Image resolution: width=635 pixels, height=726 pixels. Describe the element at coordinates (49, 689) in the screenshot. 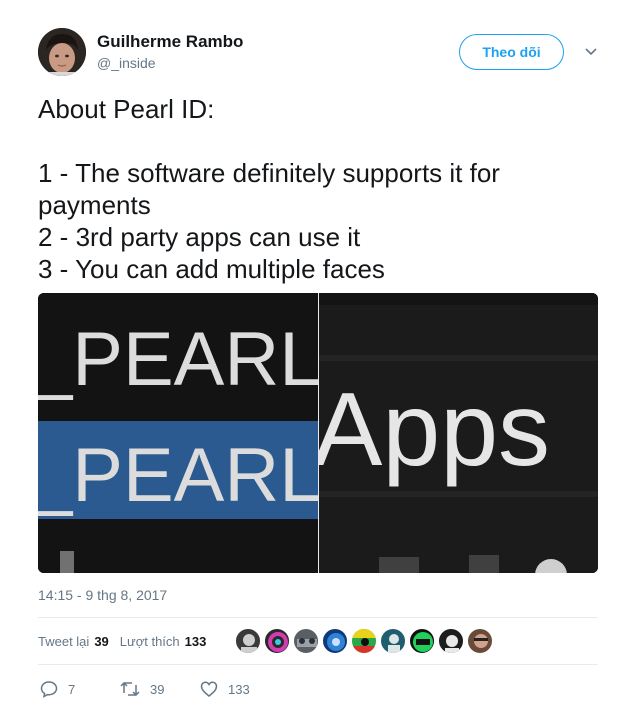

I see `reply-icon` at that location.